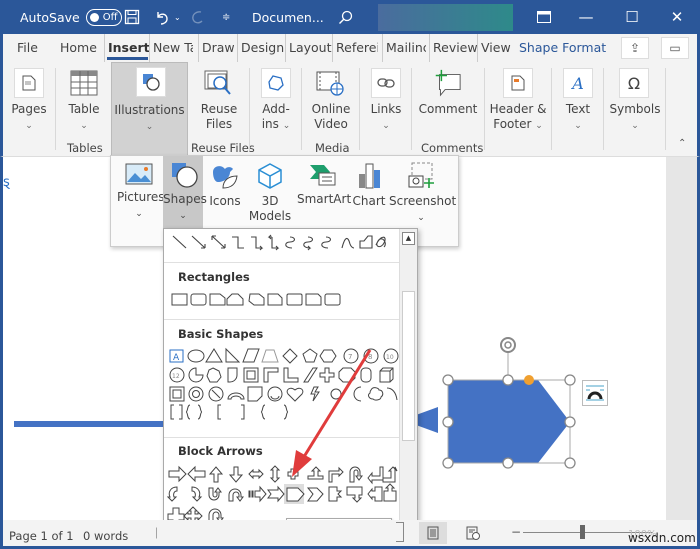 The width and height of the screenshot is (700, 549). Describe the element at coordinates (508, 345) in the screenshot. I see `rotate-handle-icon` at that location.